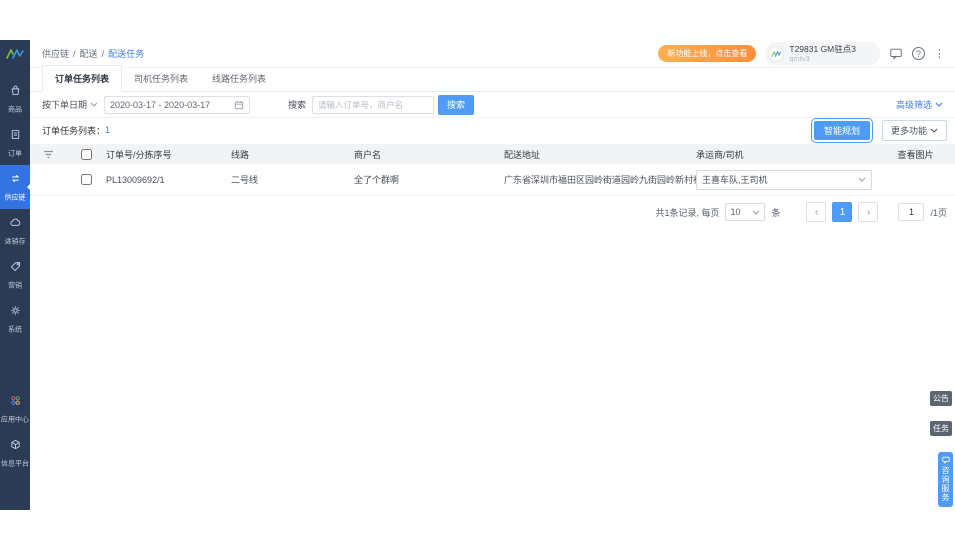 The image size is (955, 554). I want to click on advanced-filter-toggle: 高级筛选, so click(919, 104).